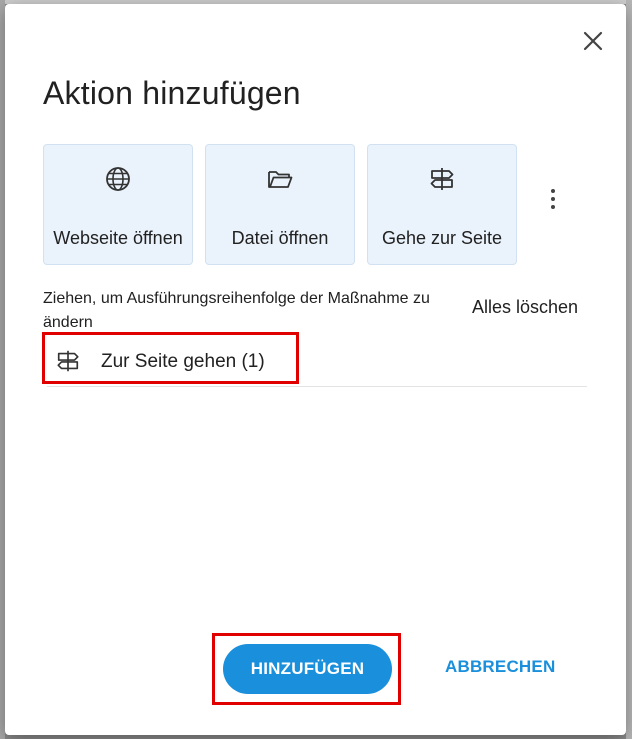 This screenshot has height=739, width=632. Describe the element at coordinates (118, 204) in the screenshot. I see `action-card-open-webpage: Webseite öffnen` at that location.